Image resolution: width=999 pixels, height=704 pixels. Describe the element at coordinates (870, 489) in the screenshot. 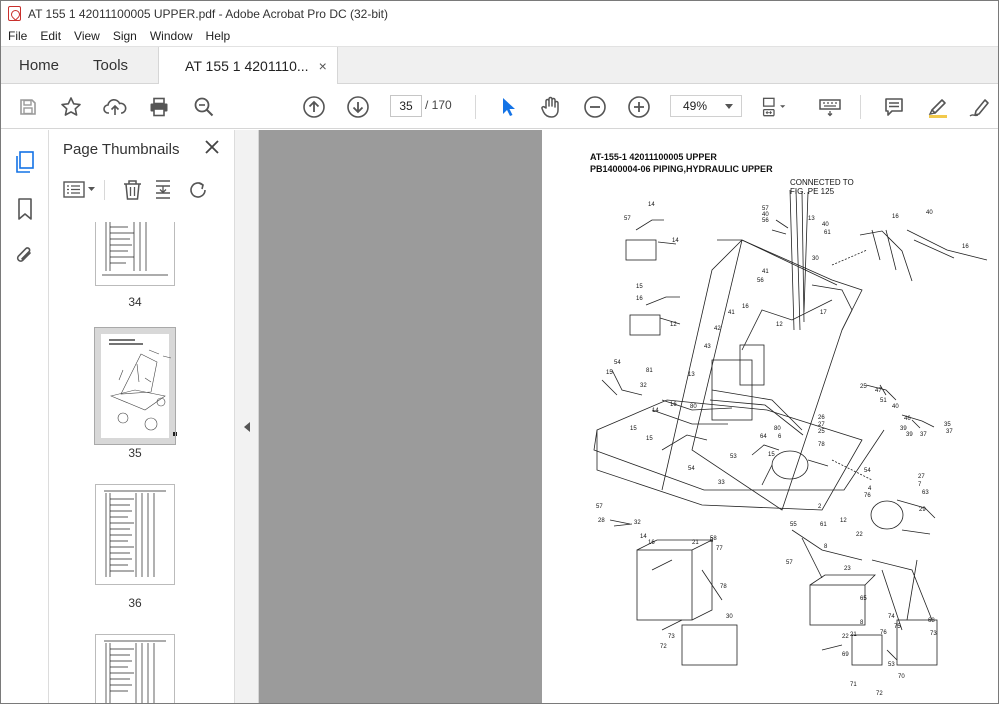

I see `svg-text: 4` at that location.